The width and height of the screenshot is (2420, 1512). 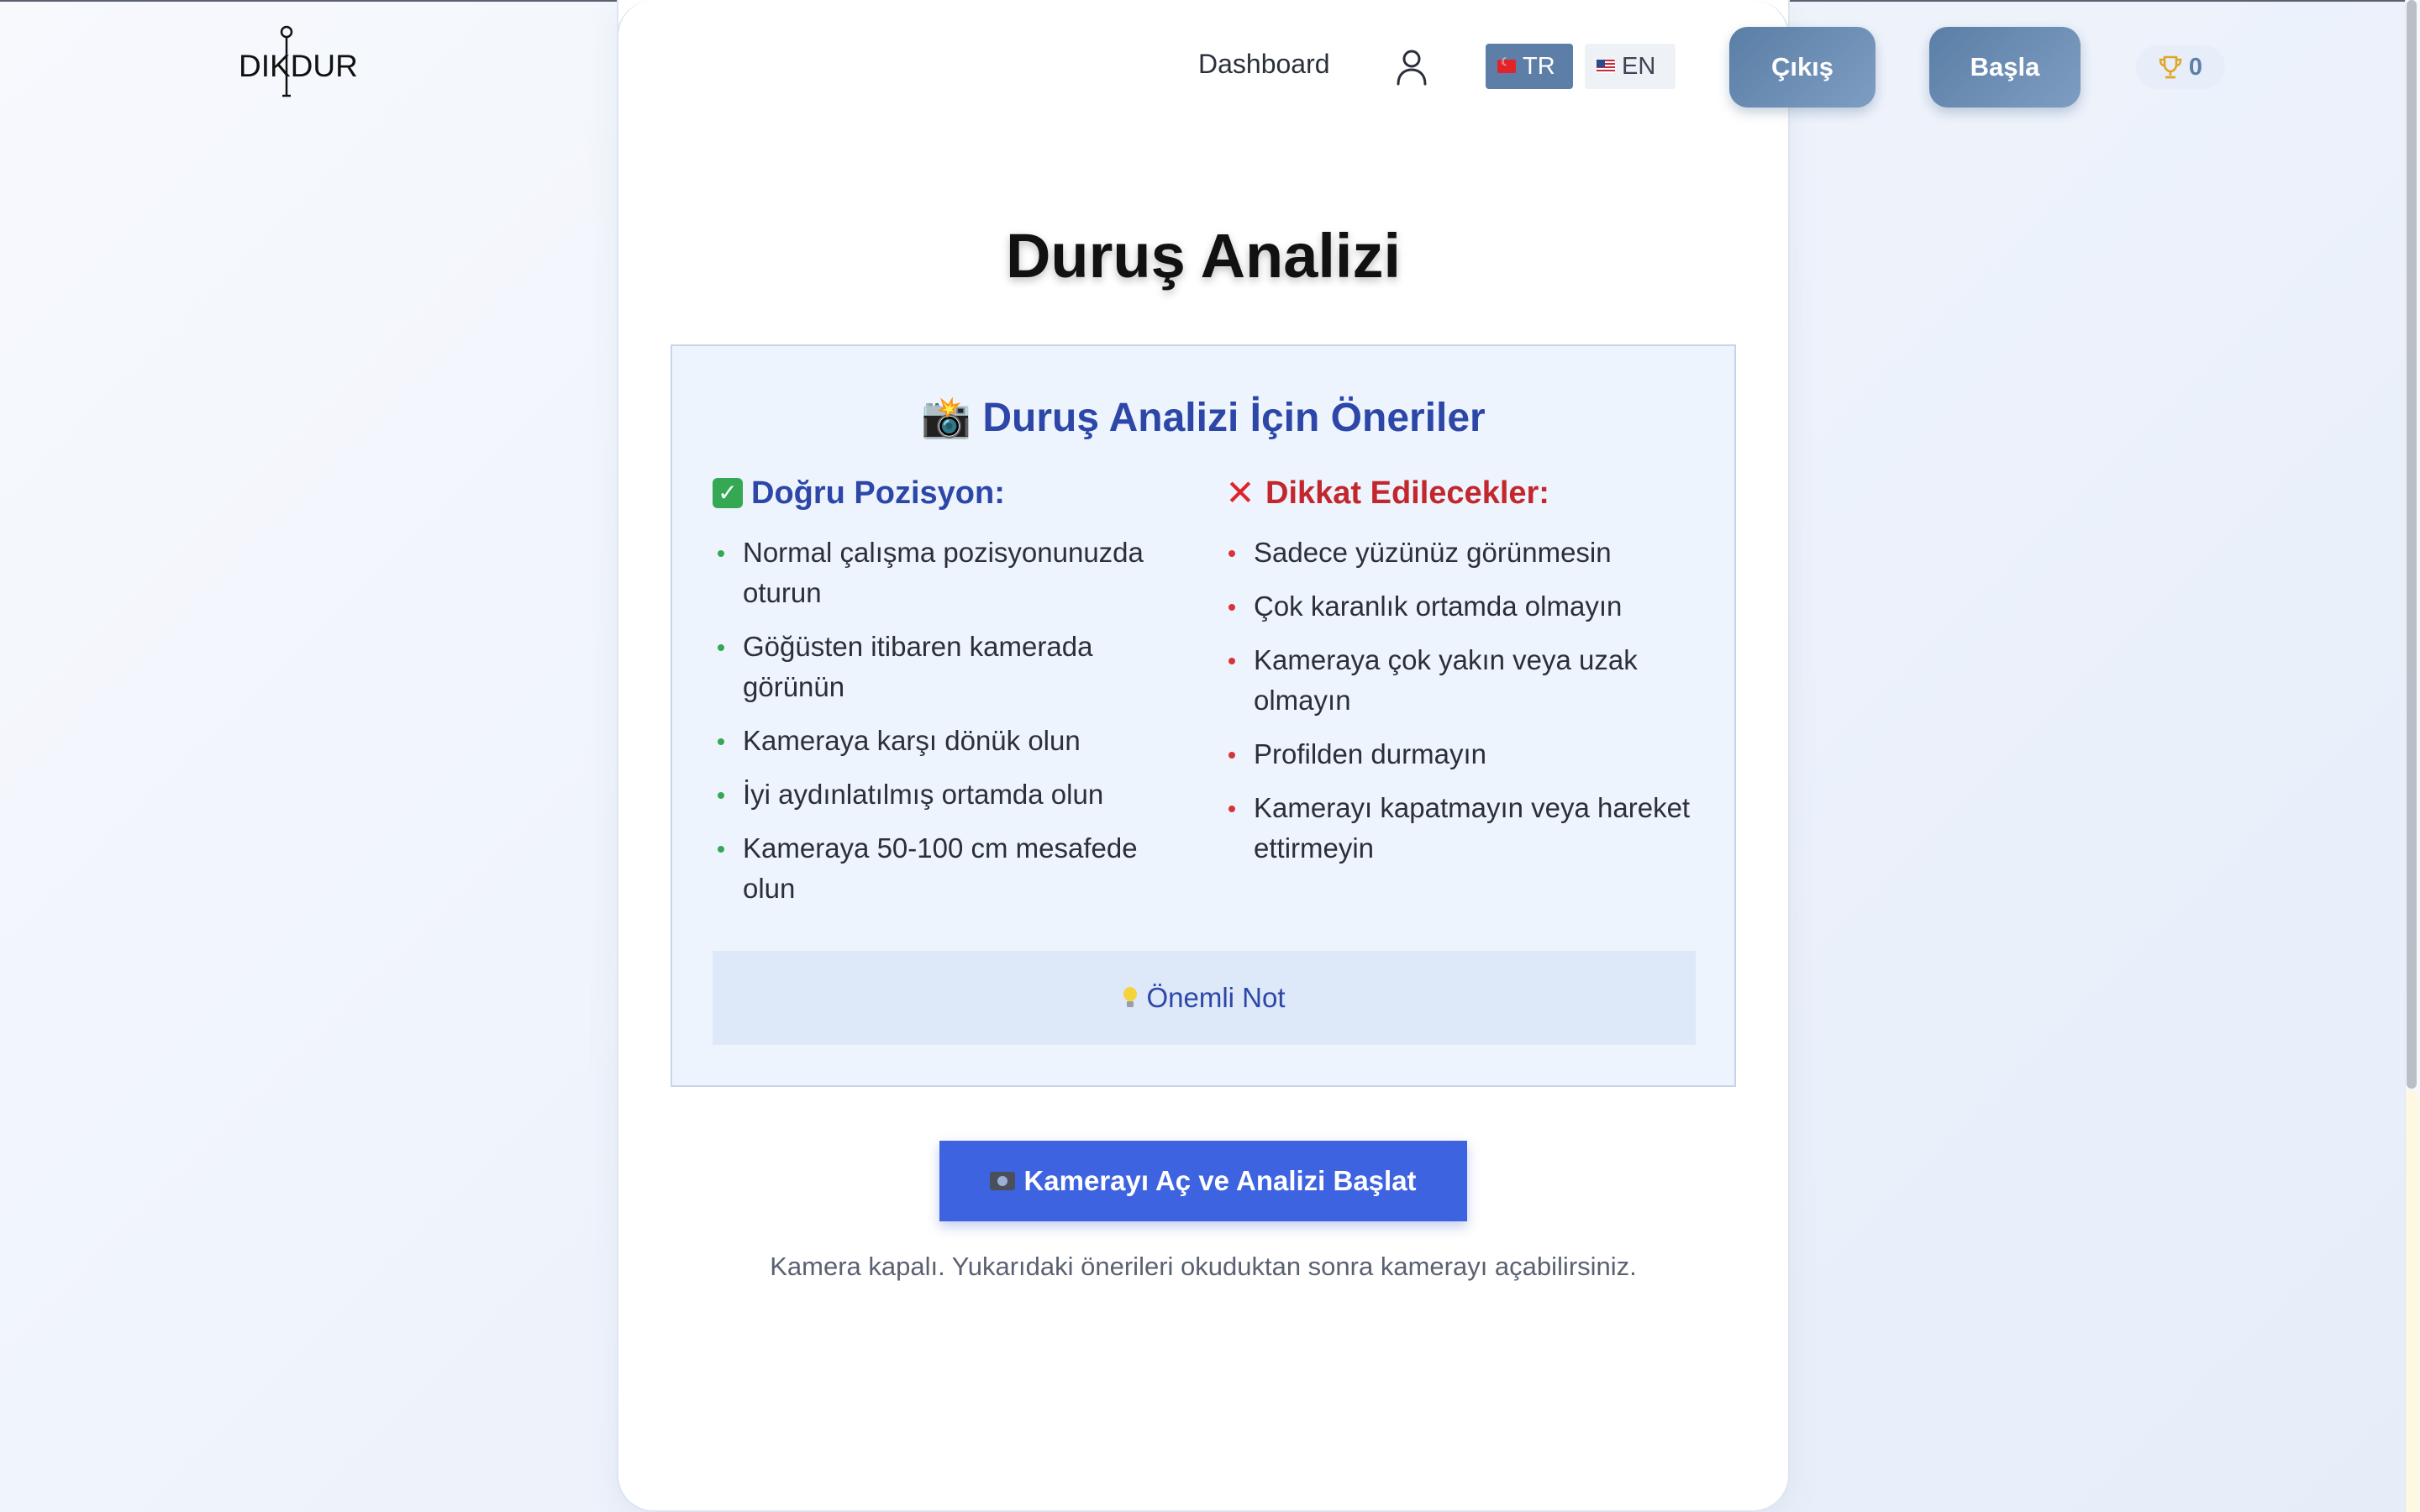 What do you see at coordinates (1220, 1180) in the screenshot?
I see `open-camera-button-label: Kamerayı Aç ve Analizi Başlat` at bounding box center [1220, 1180].